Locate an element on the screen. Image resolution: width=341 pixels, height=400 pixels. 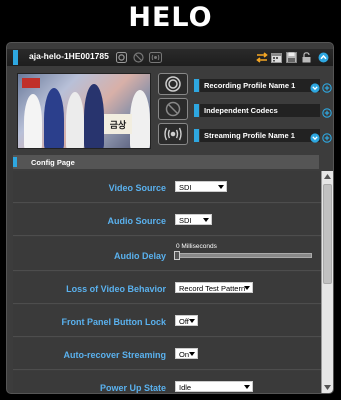
loss-of-video-select: Record Test Pattern is located at coordinates (214, 287).